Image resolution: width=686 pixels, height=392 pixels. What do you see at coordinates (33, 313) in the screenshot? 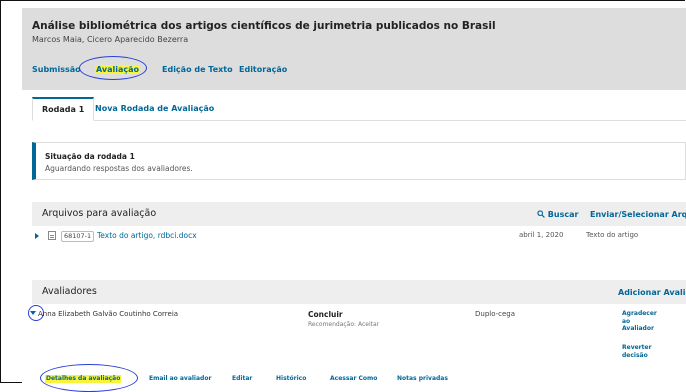
I see `triangle-down-icon` at bounding box center [33, 313].